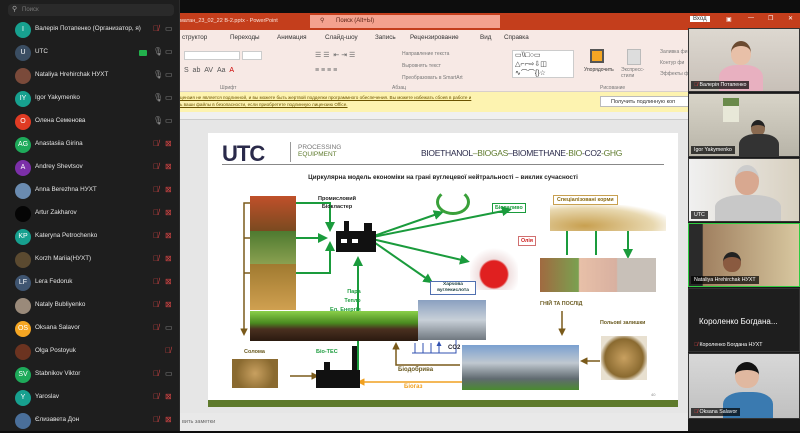  What do you see at coordinates (770, 18) in the screenshot?
I see `restore-icon: ❐` at bounding box center [770, 18].